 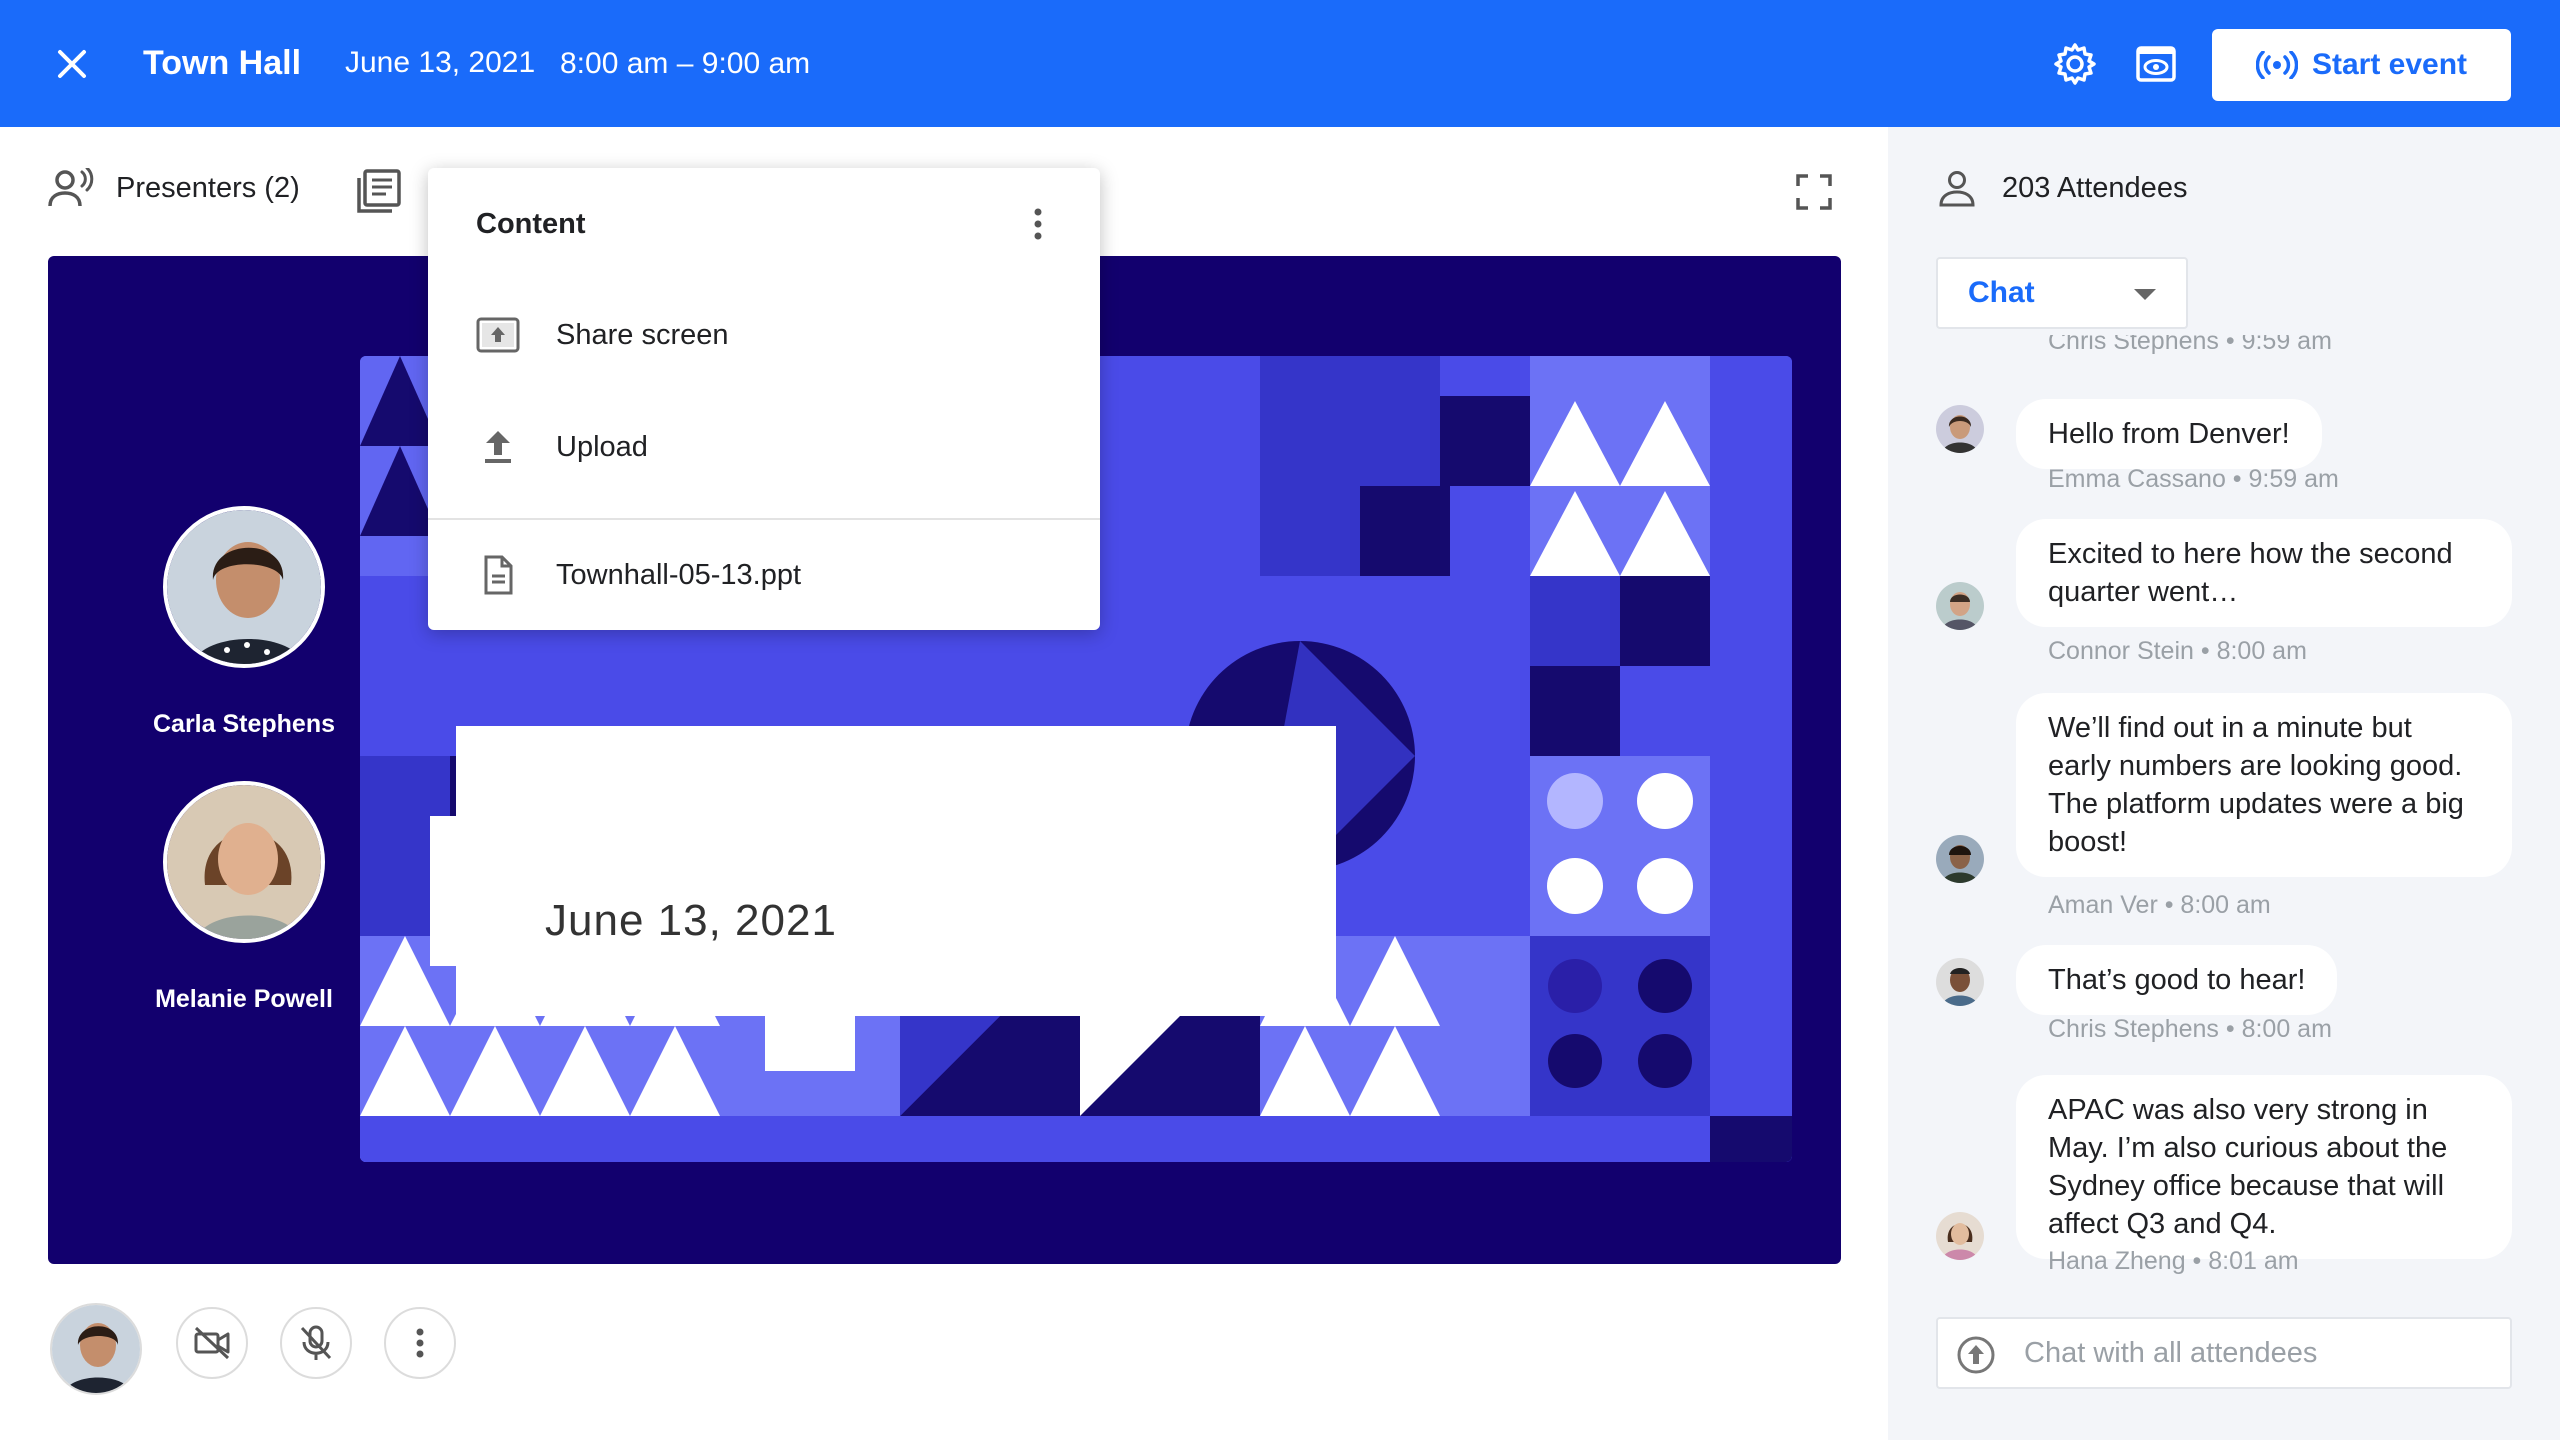 I want to click on chat-meta: Chris Stephens • 9:59 am, so click(x=2190, y=345).